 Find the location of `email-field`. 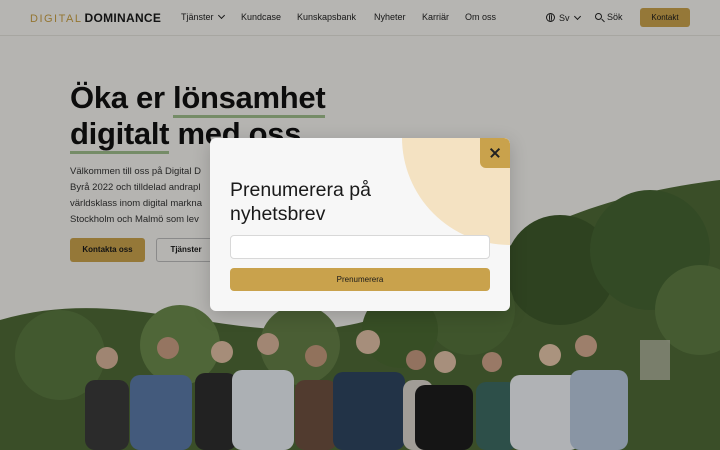

email-field is located at coordinates (360, 247).